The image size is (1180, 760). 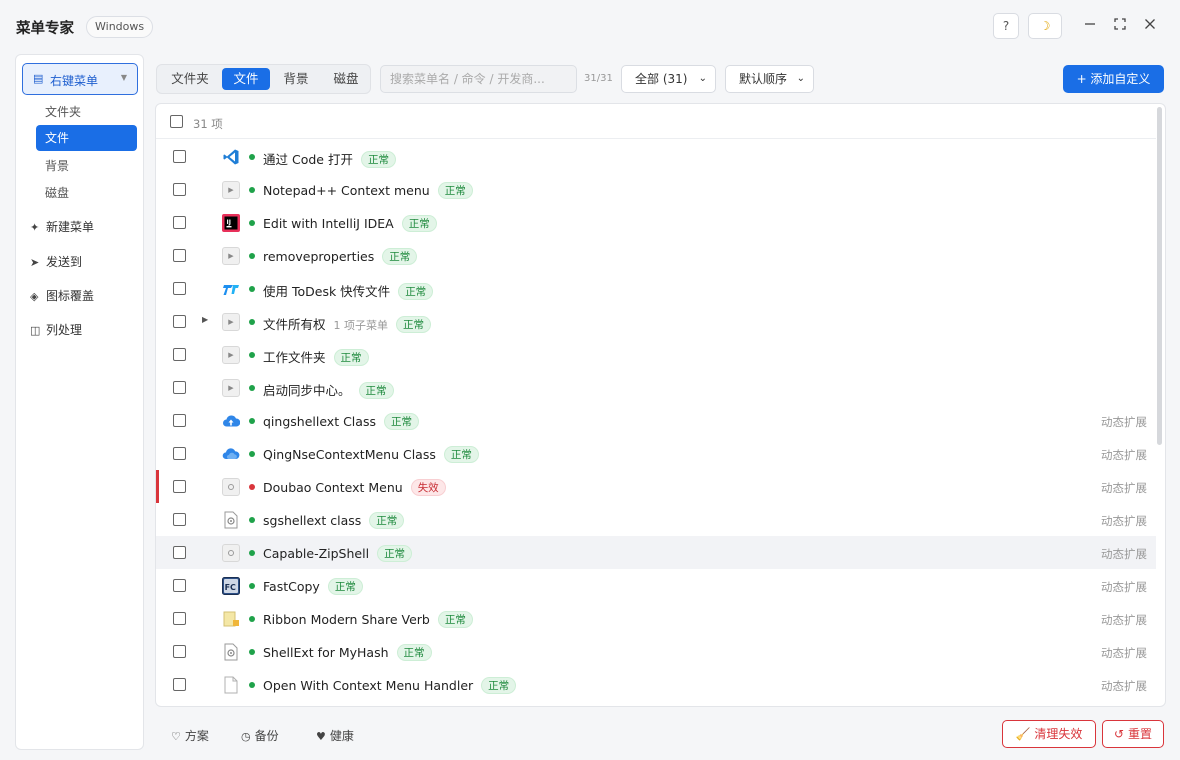 What do you see at coordinates (56, 330) in the screenshot?
I see `sidebar-item-column-handler: ◫ 列处理` at bounding box center [56, 330].